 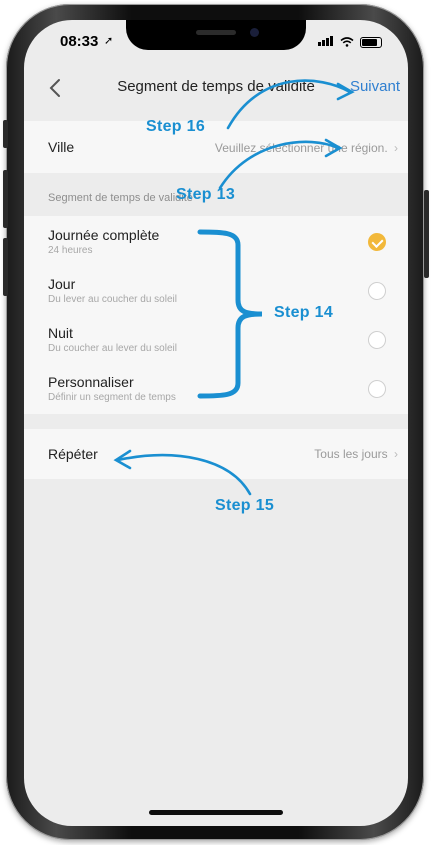 What do you see at coordinates (61, 147) in the screenshot?
I see `city-label: Ville` at bounding box center [61, 147].